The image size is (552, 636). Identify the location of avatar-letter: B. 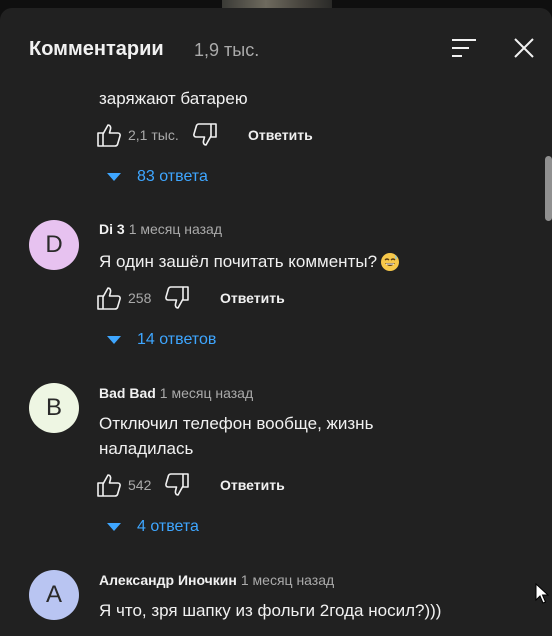
(53, 407).